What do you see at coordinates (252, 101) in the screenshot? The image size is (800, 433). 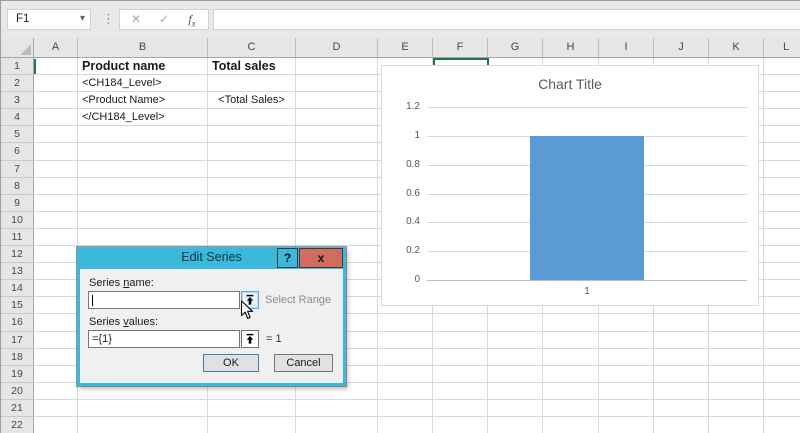 I see `cell-C3: <Total Sales>` at bounding box center [252, 101].